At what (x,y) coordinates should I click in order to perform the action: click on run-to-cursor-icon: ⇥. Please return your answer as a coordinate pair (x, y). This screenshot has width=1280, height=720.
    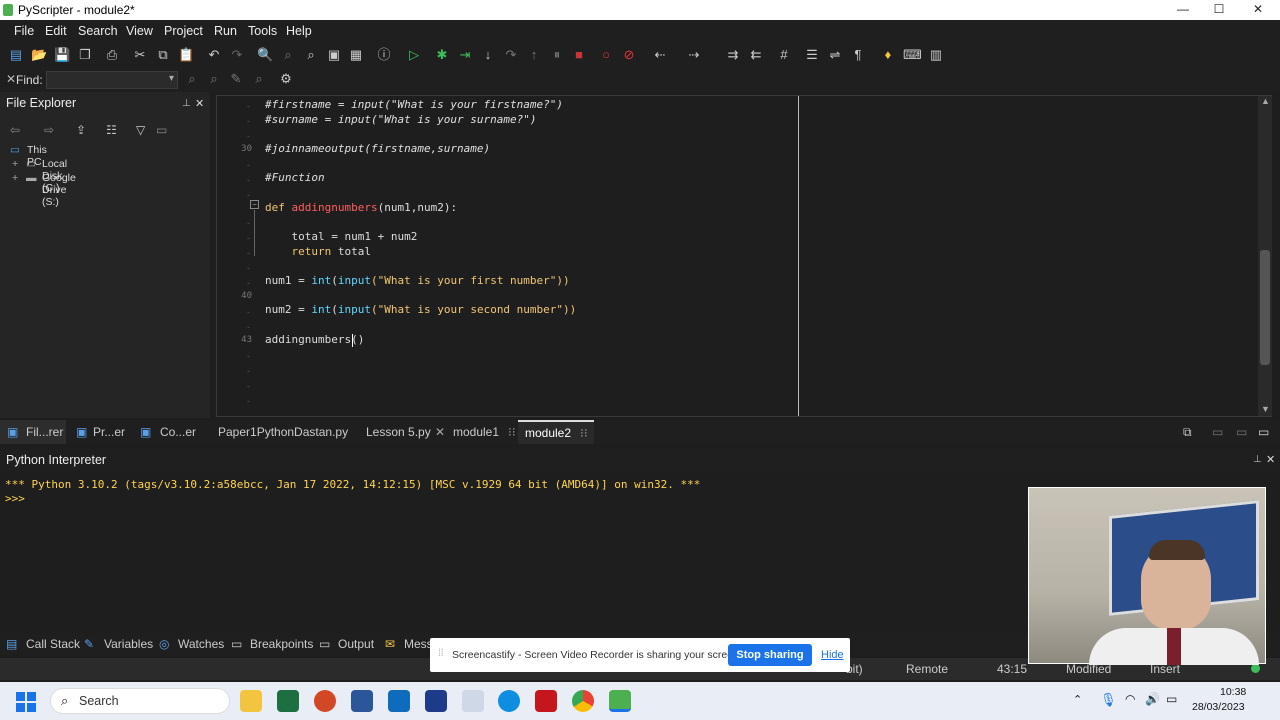
    Looking at the image, I should click on (465, 55).